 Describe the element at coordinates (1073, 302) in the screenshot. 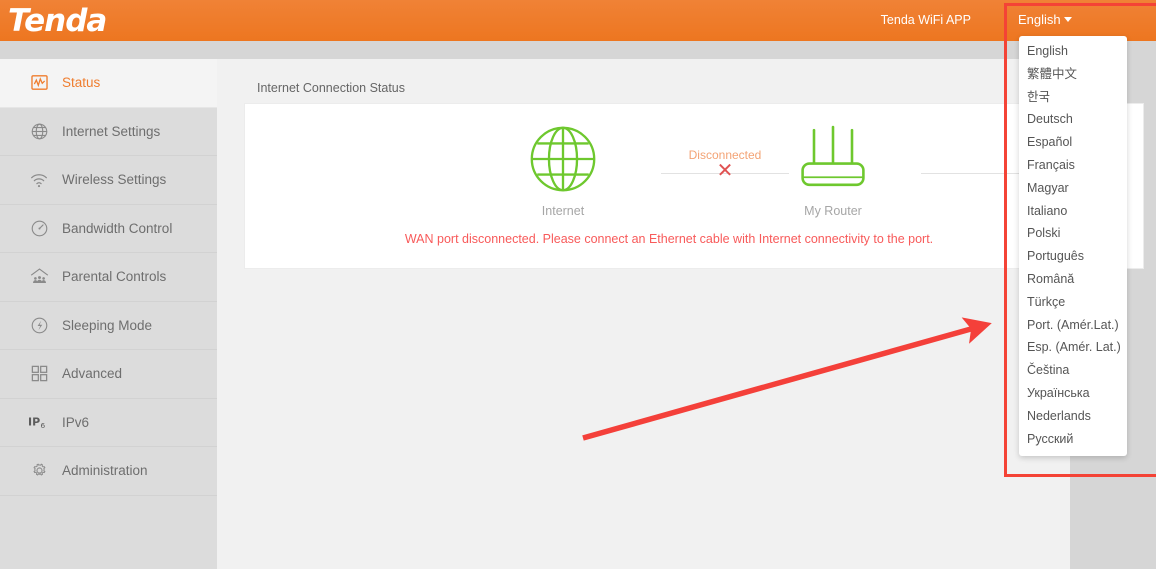

I see `language-option-turkce: Türkçe` at that location.